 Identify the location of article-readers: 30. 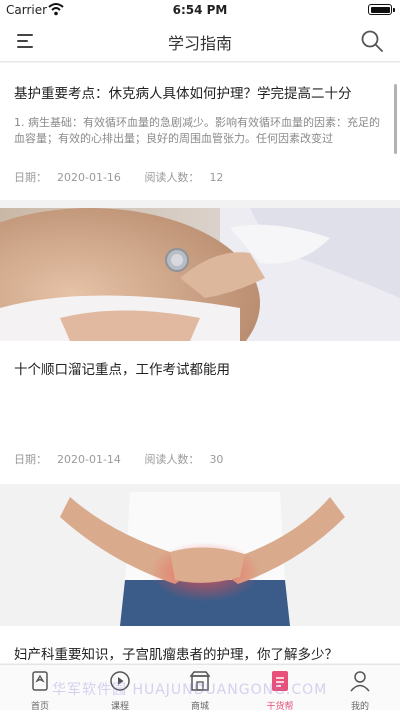
(216, 459).